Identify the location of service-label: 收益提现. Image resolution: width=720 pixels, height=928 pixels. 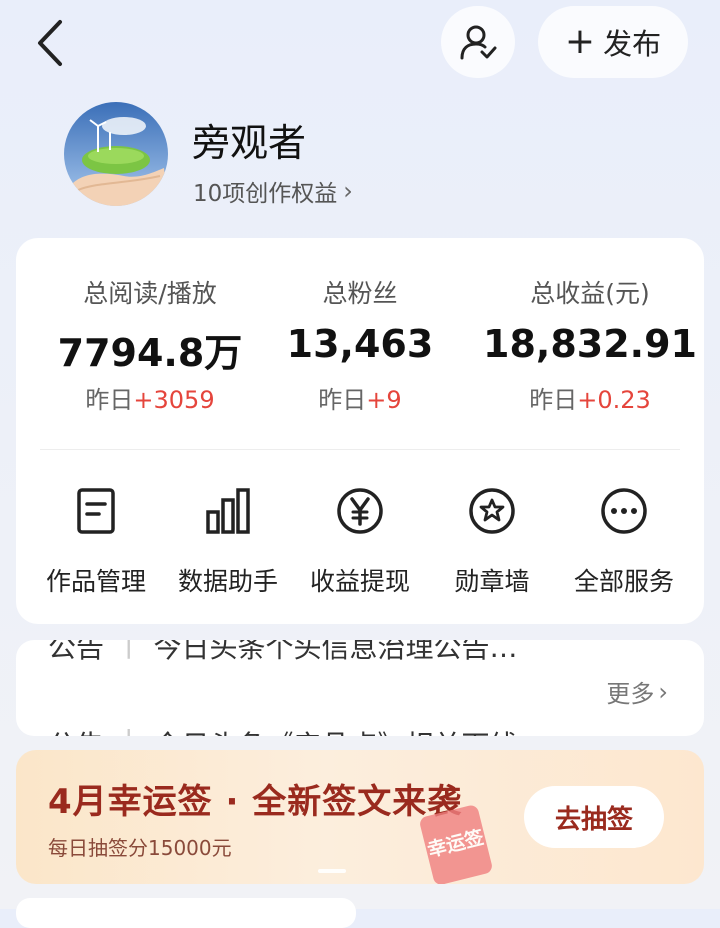
(359, 581).